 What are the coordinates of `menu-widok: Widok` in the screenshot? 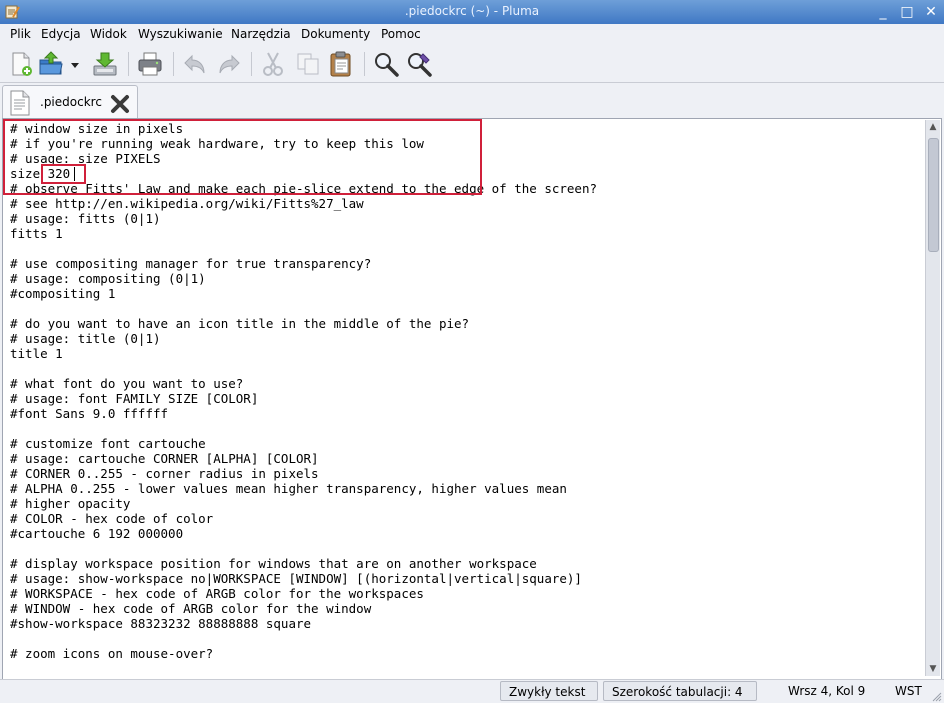 It's located at (108, 34).